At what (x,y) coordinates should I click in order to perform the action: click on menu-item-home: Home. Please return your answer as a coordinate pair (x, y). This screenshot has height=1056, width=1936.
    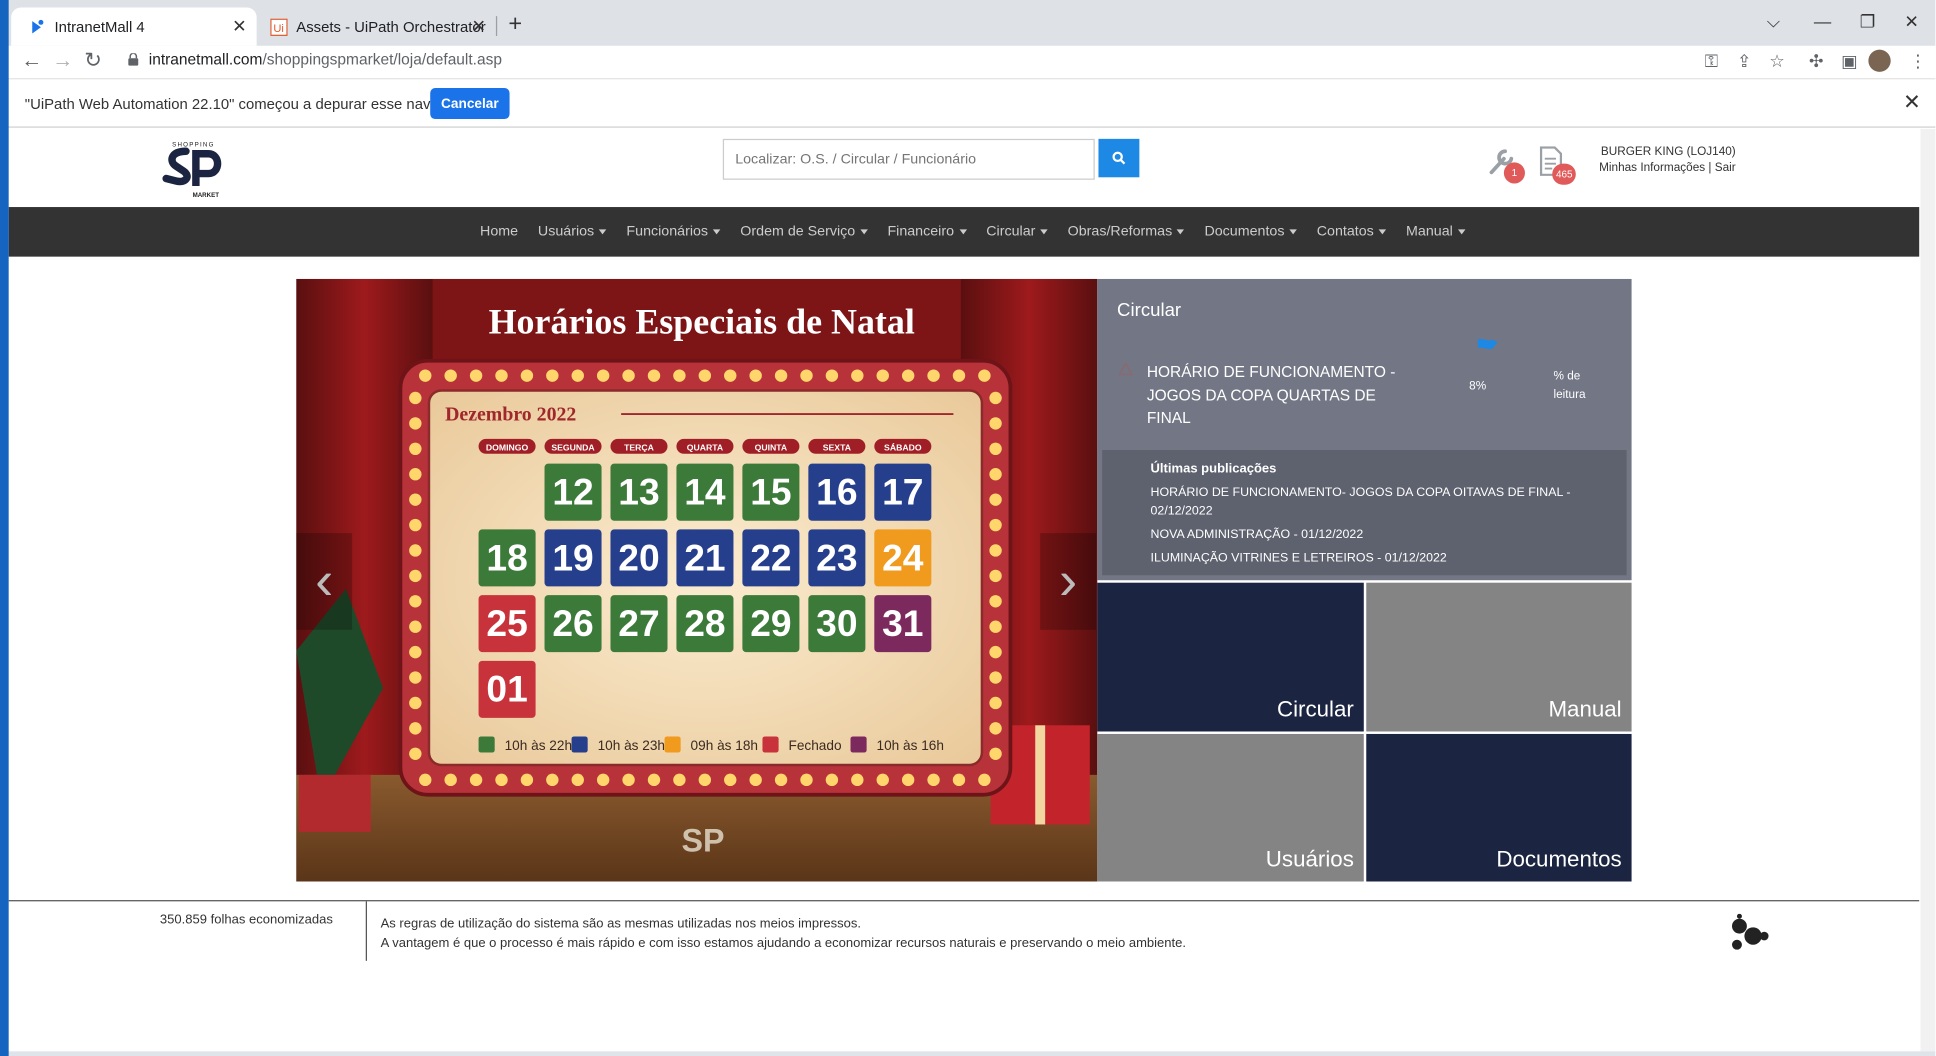
    Looking at the image, I should click on (499, 231).